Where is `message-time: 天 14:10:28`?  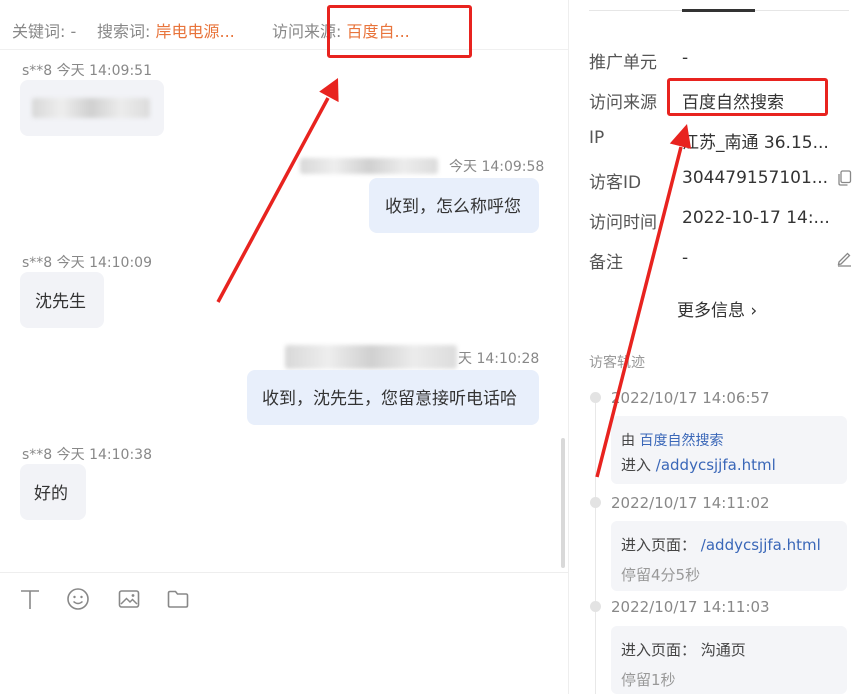
message-time: 天 14:10:28 is located at coordinates (499, 359).